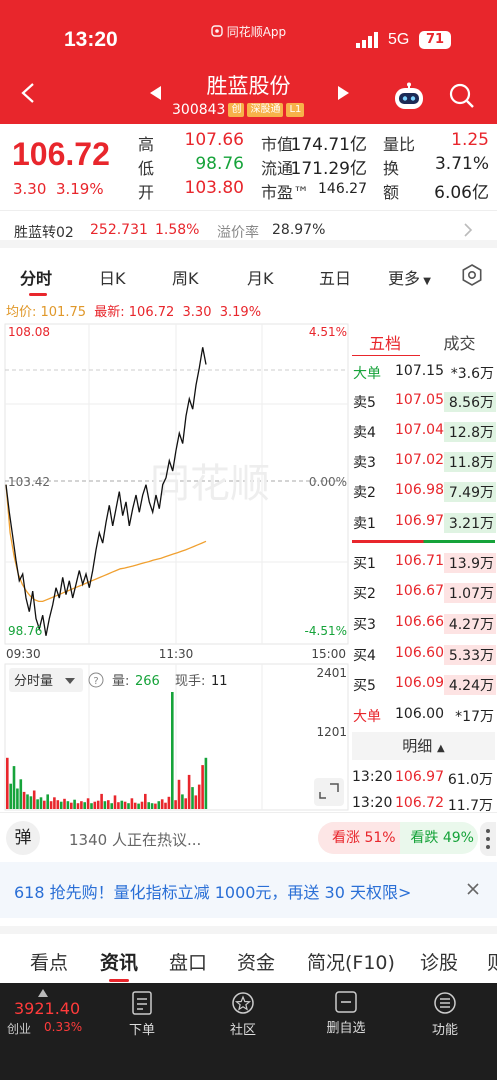 This screenshot has width=497, height=1080. I want to click on x-label-midday: 11:30, so click(176, 654).